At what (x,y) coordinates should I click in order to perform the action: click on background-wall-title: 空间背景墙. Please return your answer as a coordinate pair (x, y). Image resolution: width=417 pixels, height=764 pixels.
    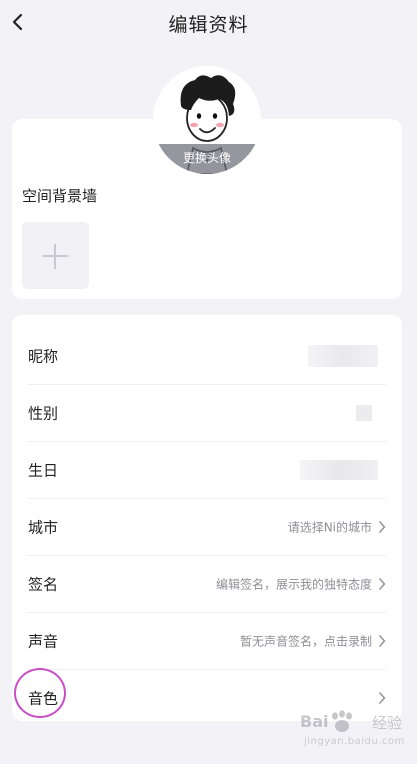
    Looking at the image, I should click on (60, 196).